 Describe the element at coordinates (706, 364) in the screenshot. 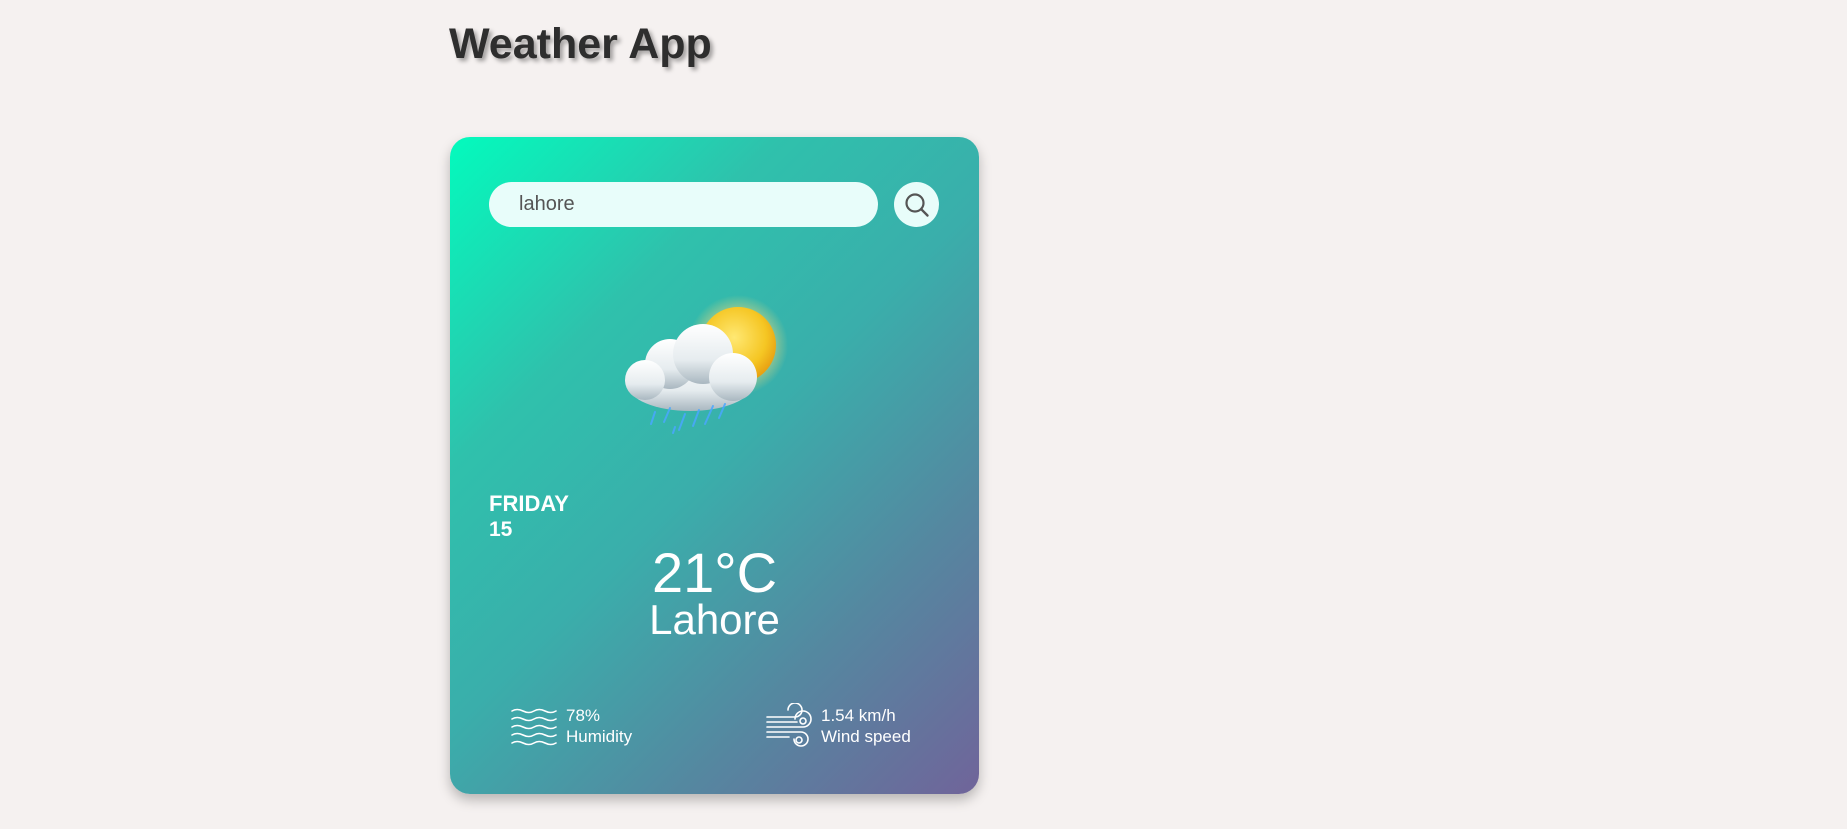

I see `cloud-sun-rain-icon` at that location.